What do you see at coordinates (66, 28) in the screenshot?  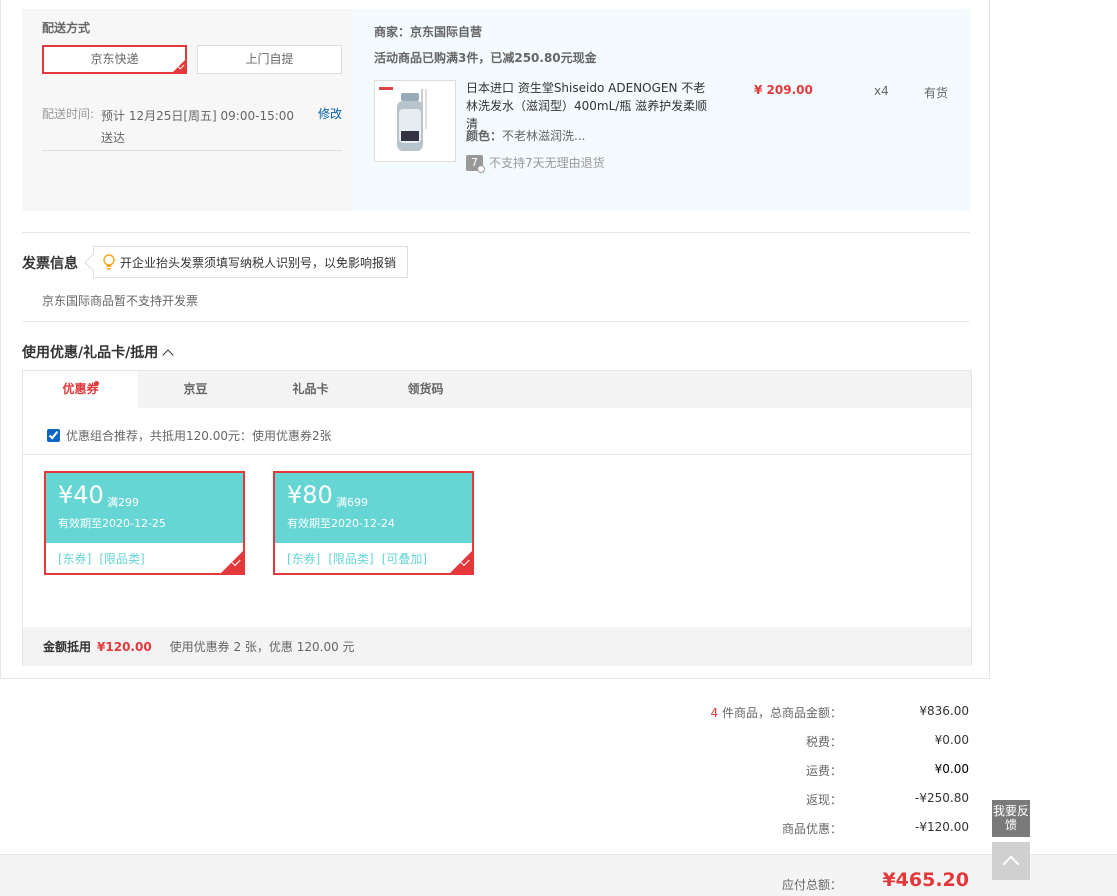 I see `shipping-title: 配送方式` at bounding box center [66, 28].